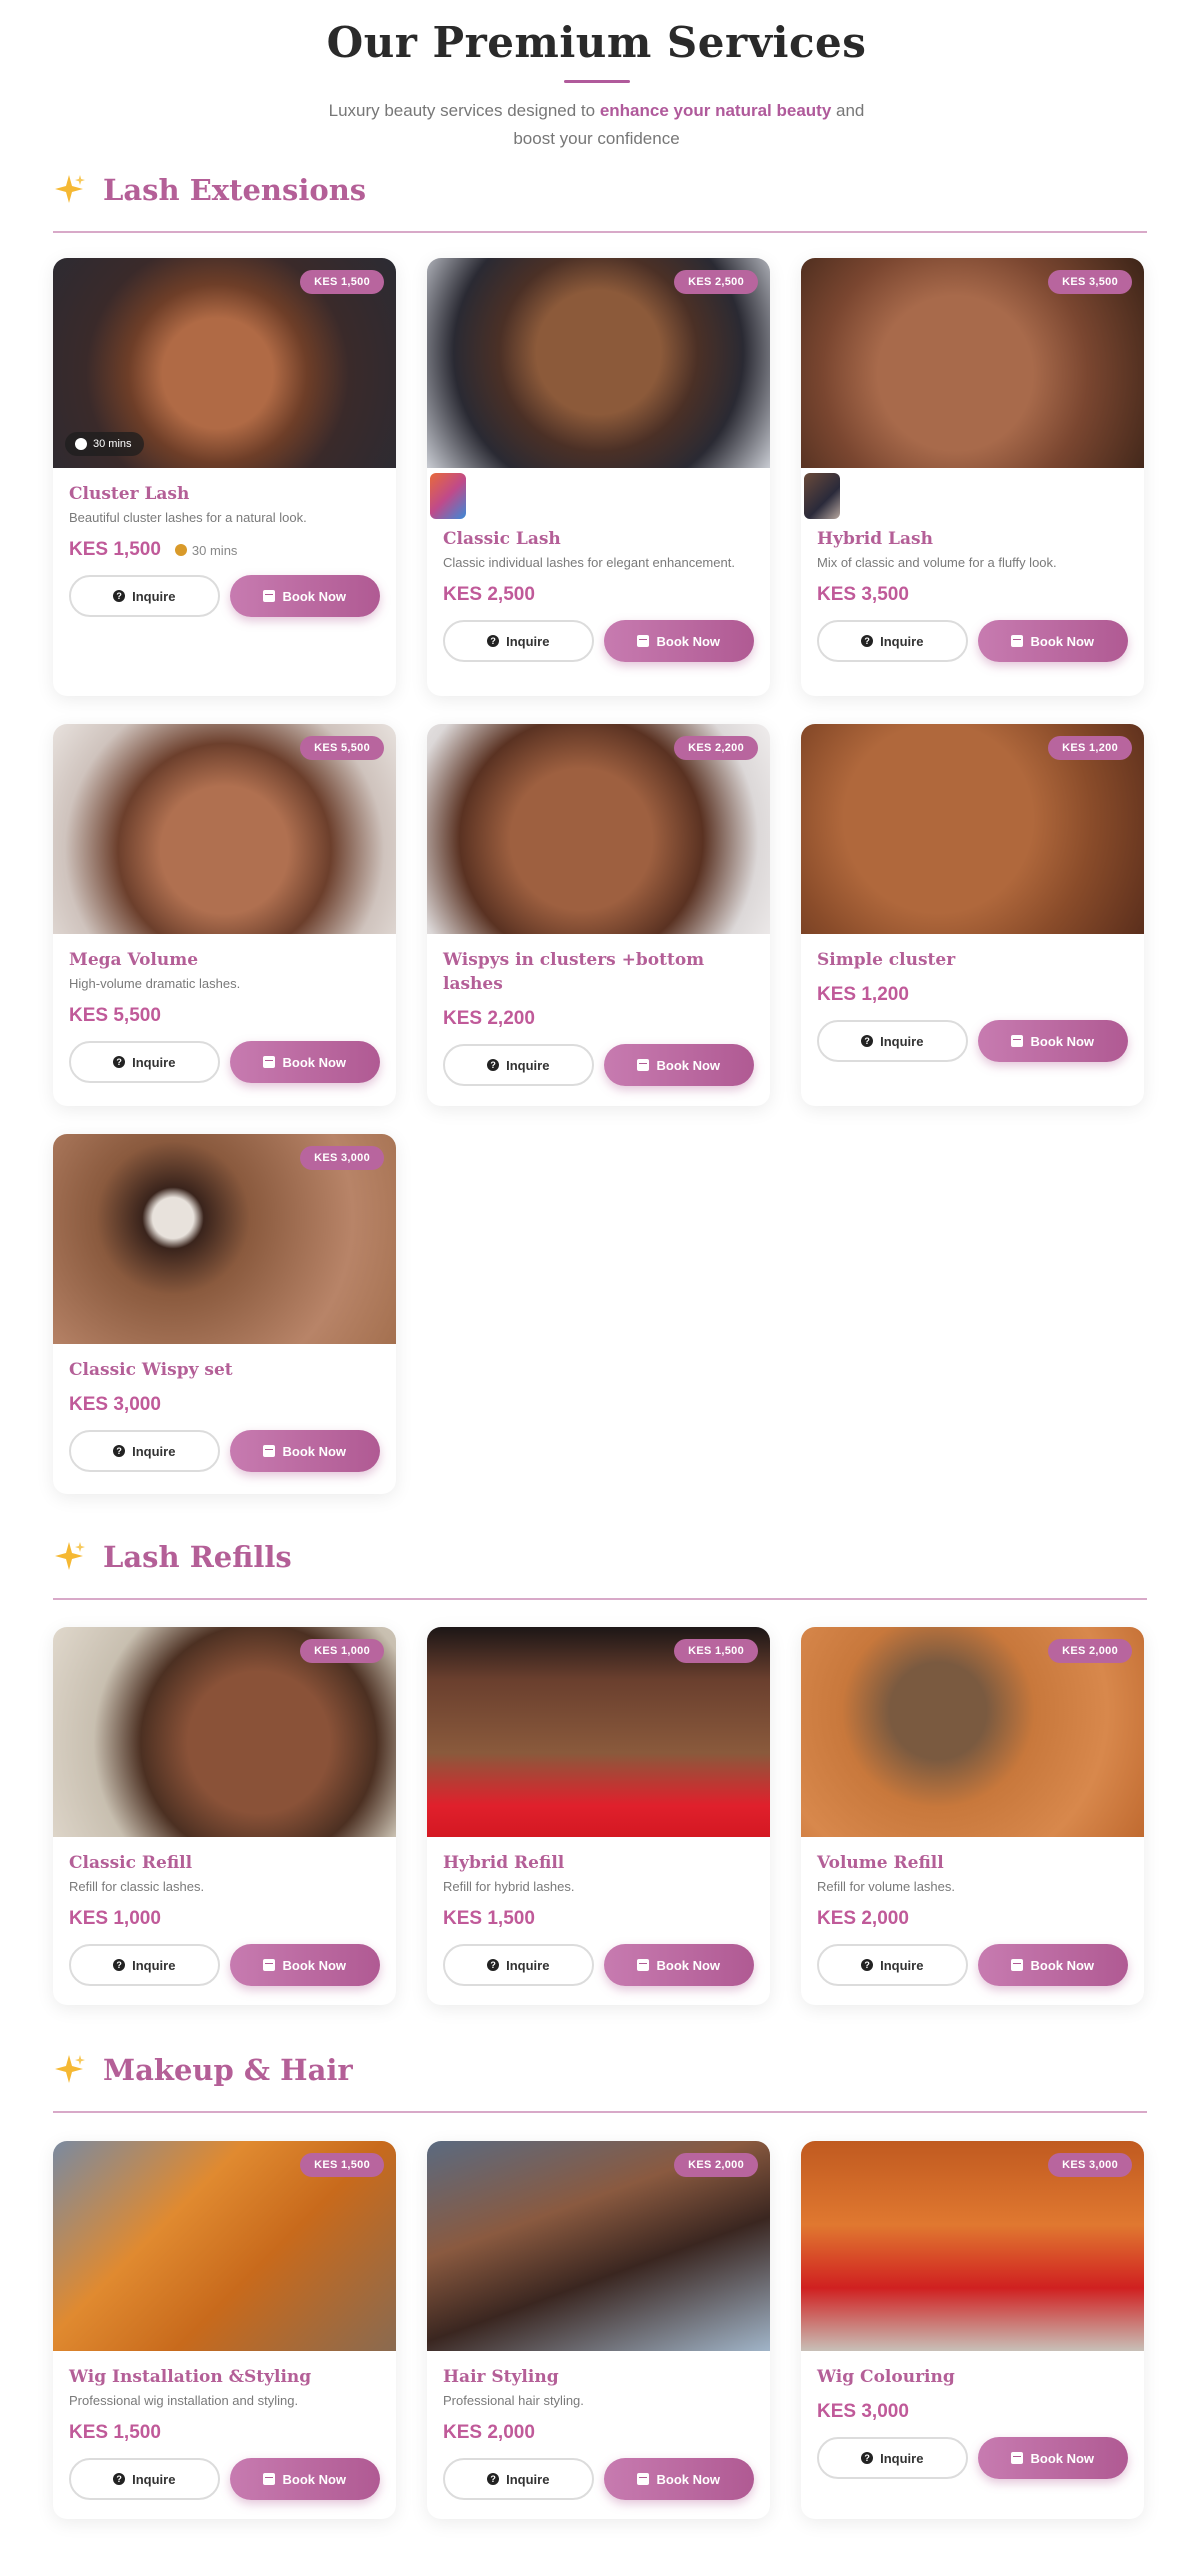 This screenshot has width=1193, height=2560. I want to click on service-price: KES 1,500, so click(115, 2432).